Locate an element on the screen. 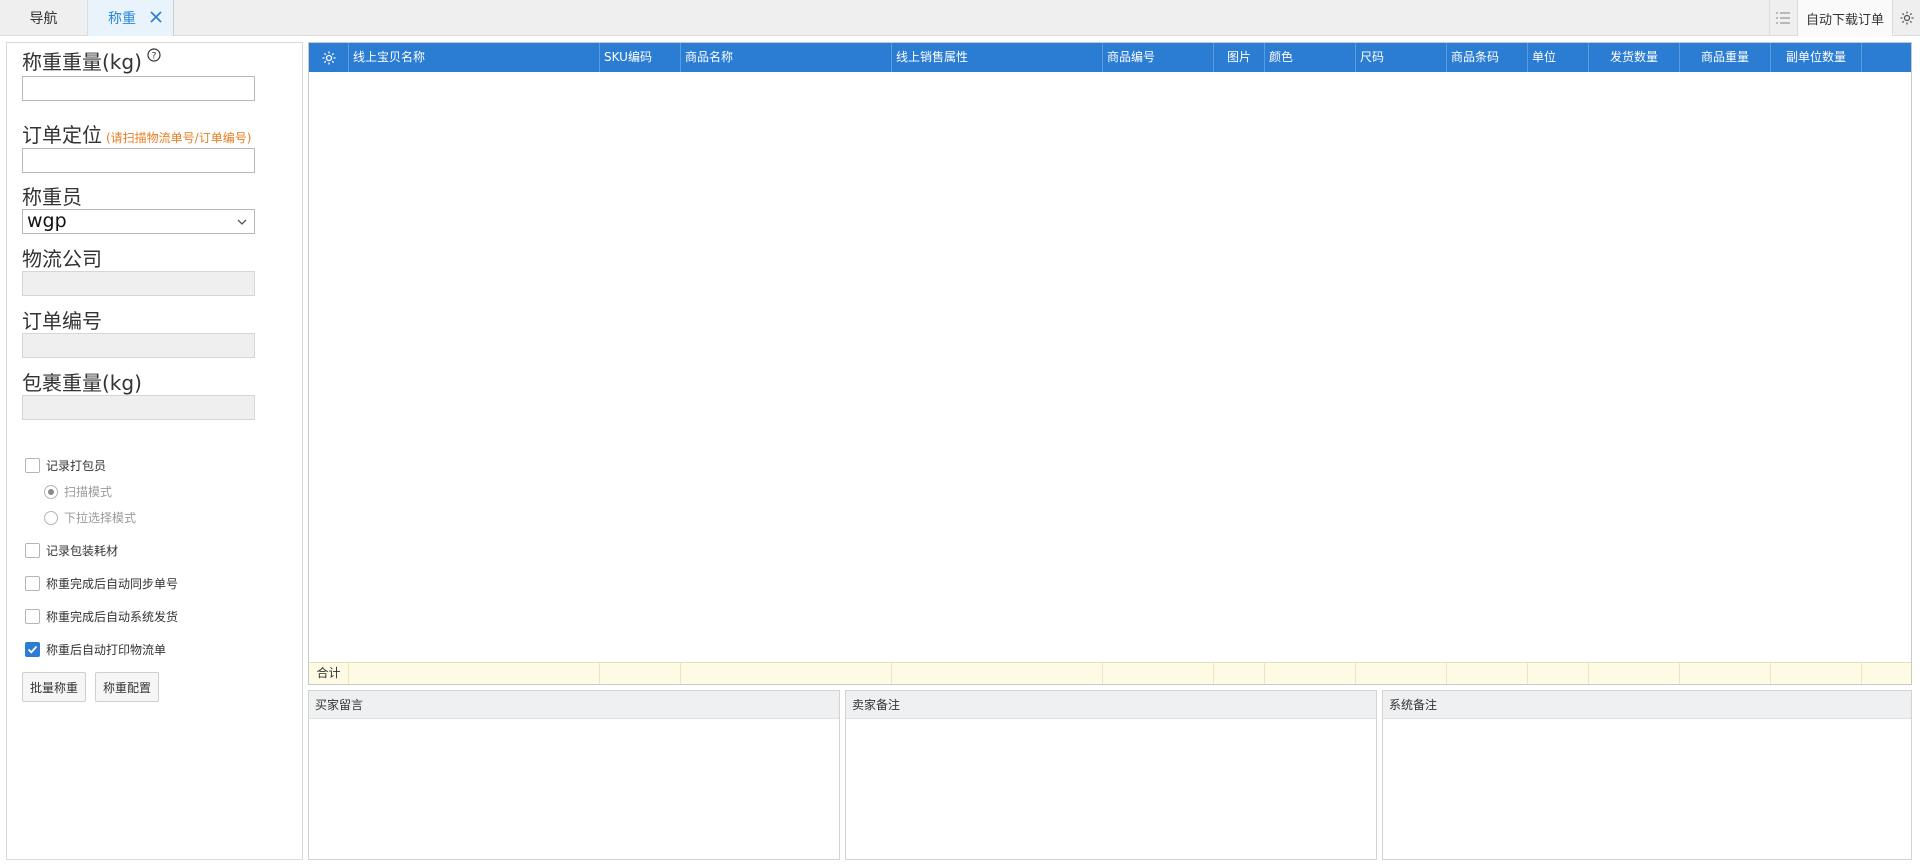 This screenshot has width=1920, height=865. col-sub-unit-qty: 副单位数量 is located at coordinates (1816, 57).